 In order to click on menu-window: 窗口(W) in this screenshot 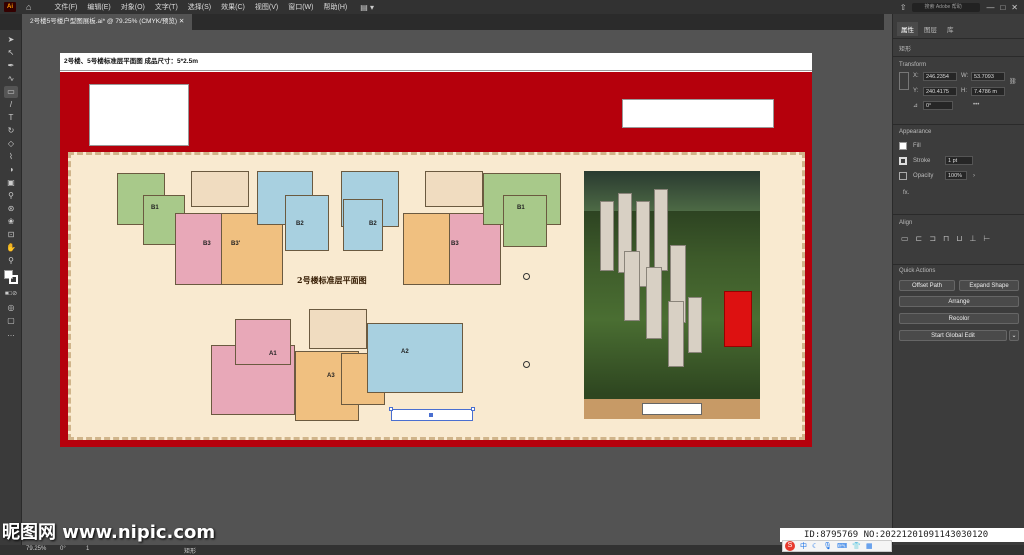, I will do `click(300, 7)`.